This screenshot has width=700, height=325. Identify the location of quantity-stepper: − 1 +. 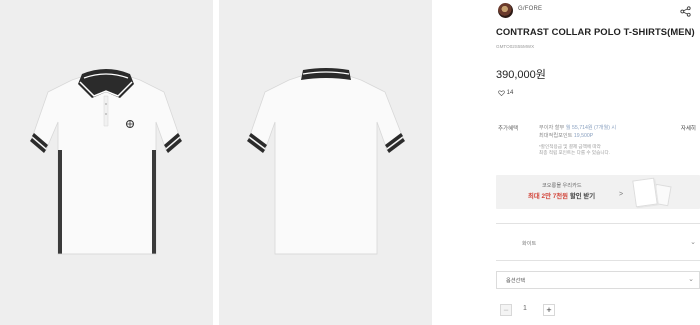
(528, 310).